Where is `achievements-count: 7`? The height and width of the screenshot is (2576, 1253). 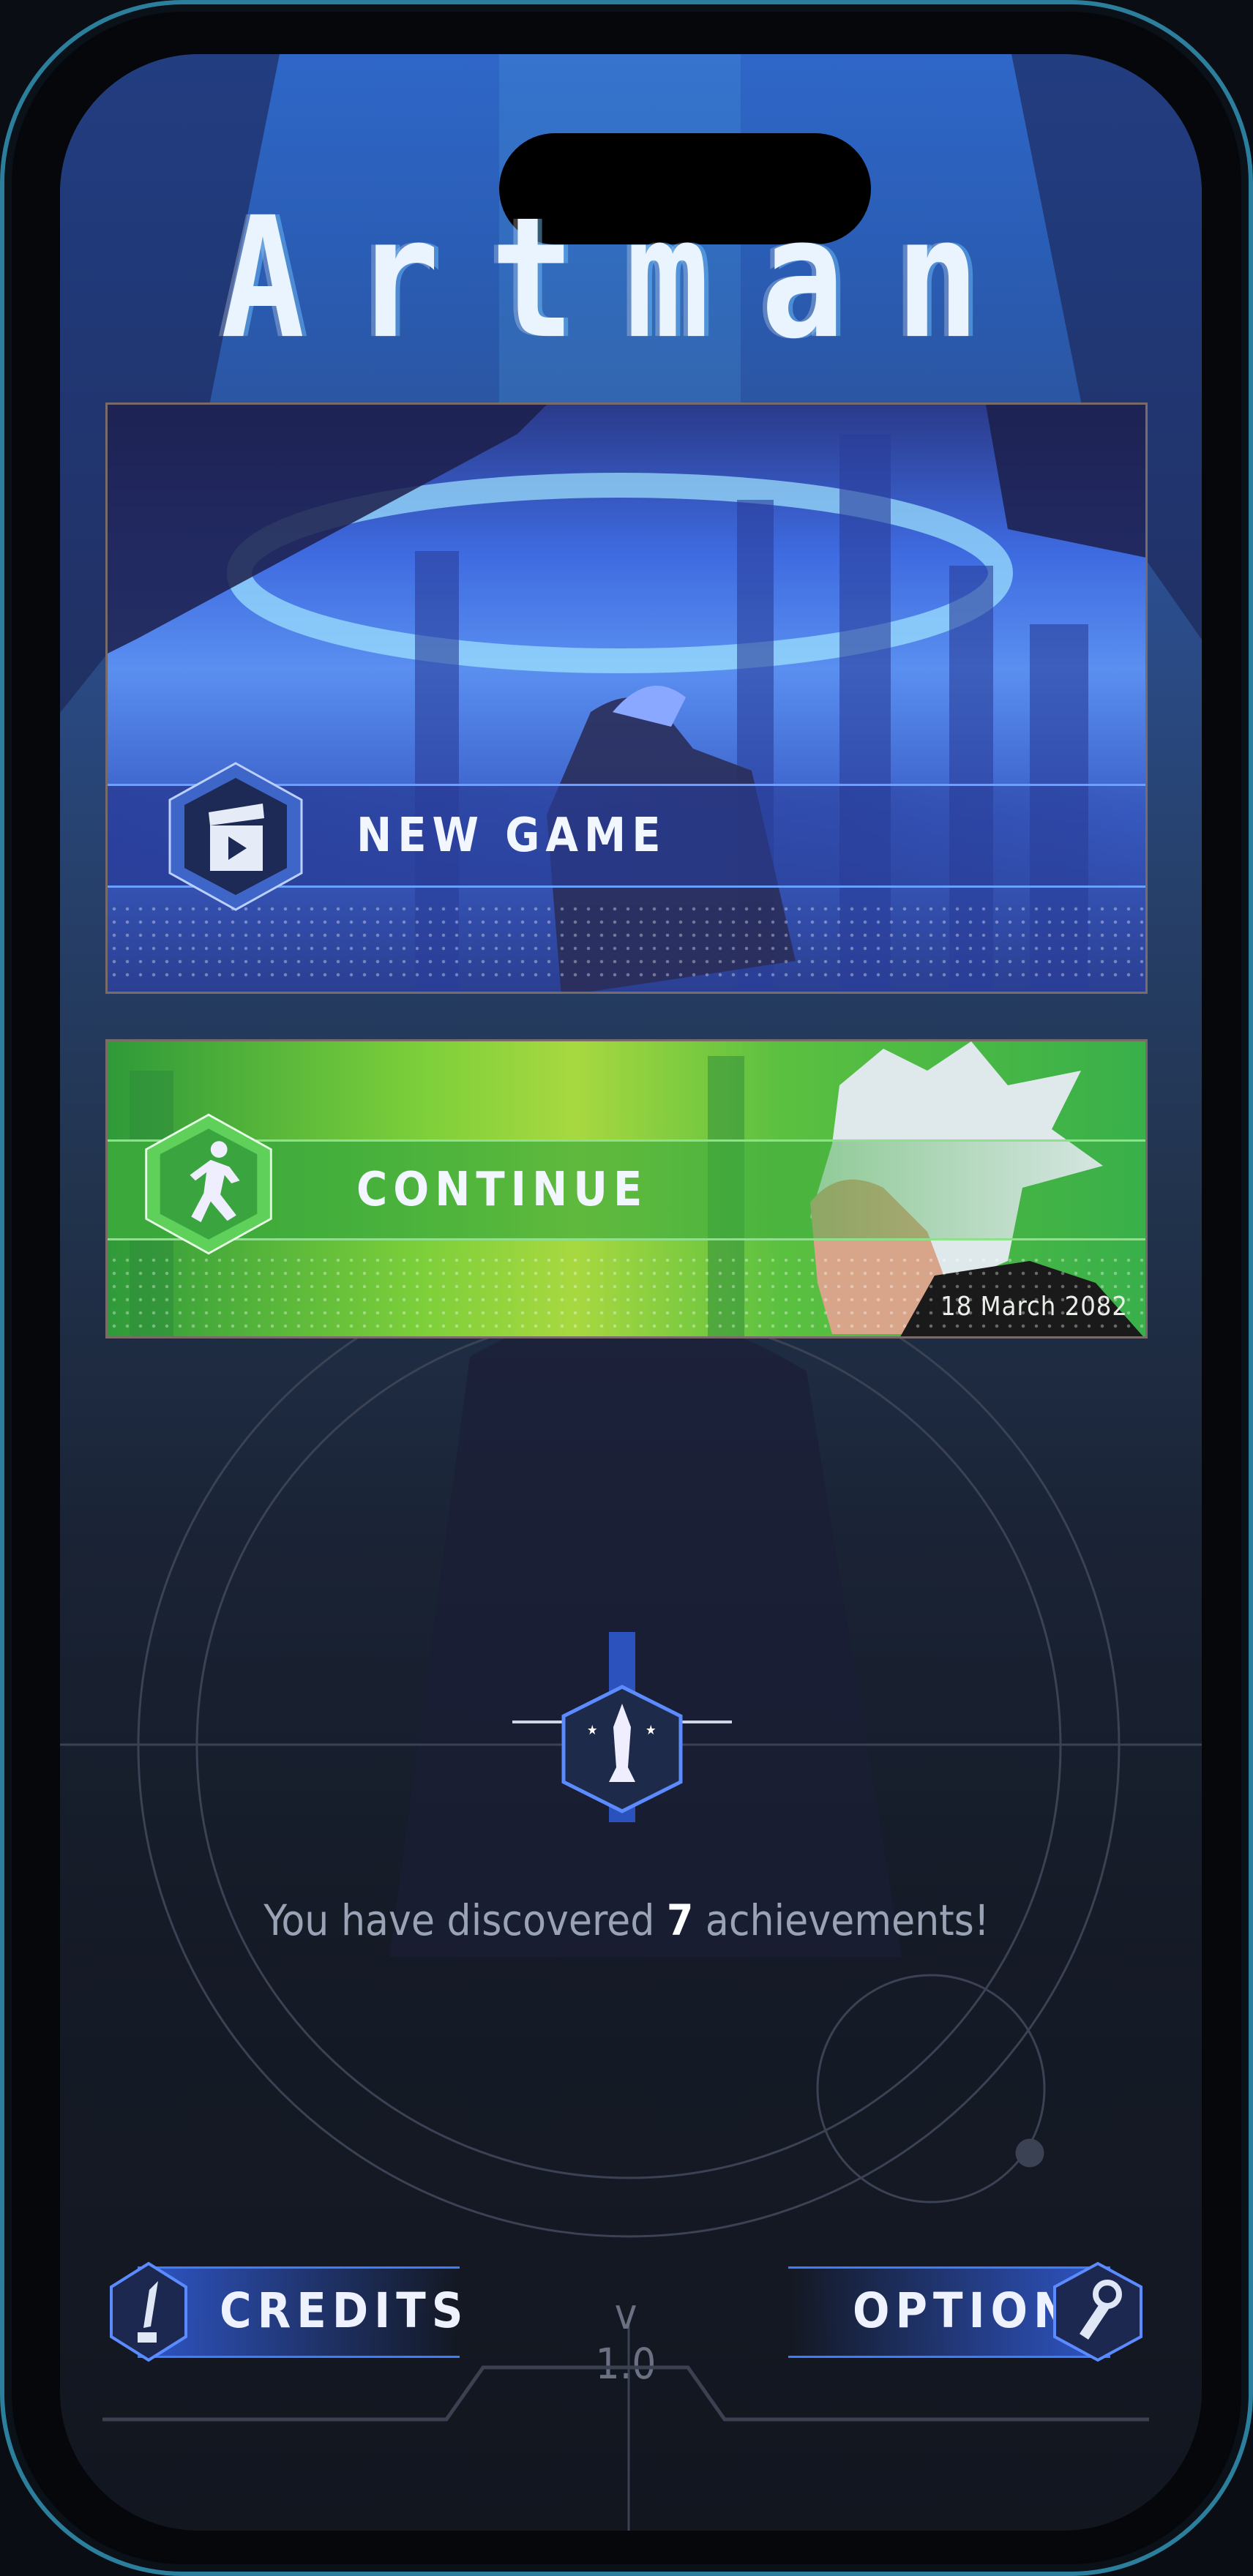
achievements-count: 7 is located at coordinates (680, 1920).